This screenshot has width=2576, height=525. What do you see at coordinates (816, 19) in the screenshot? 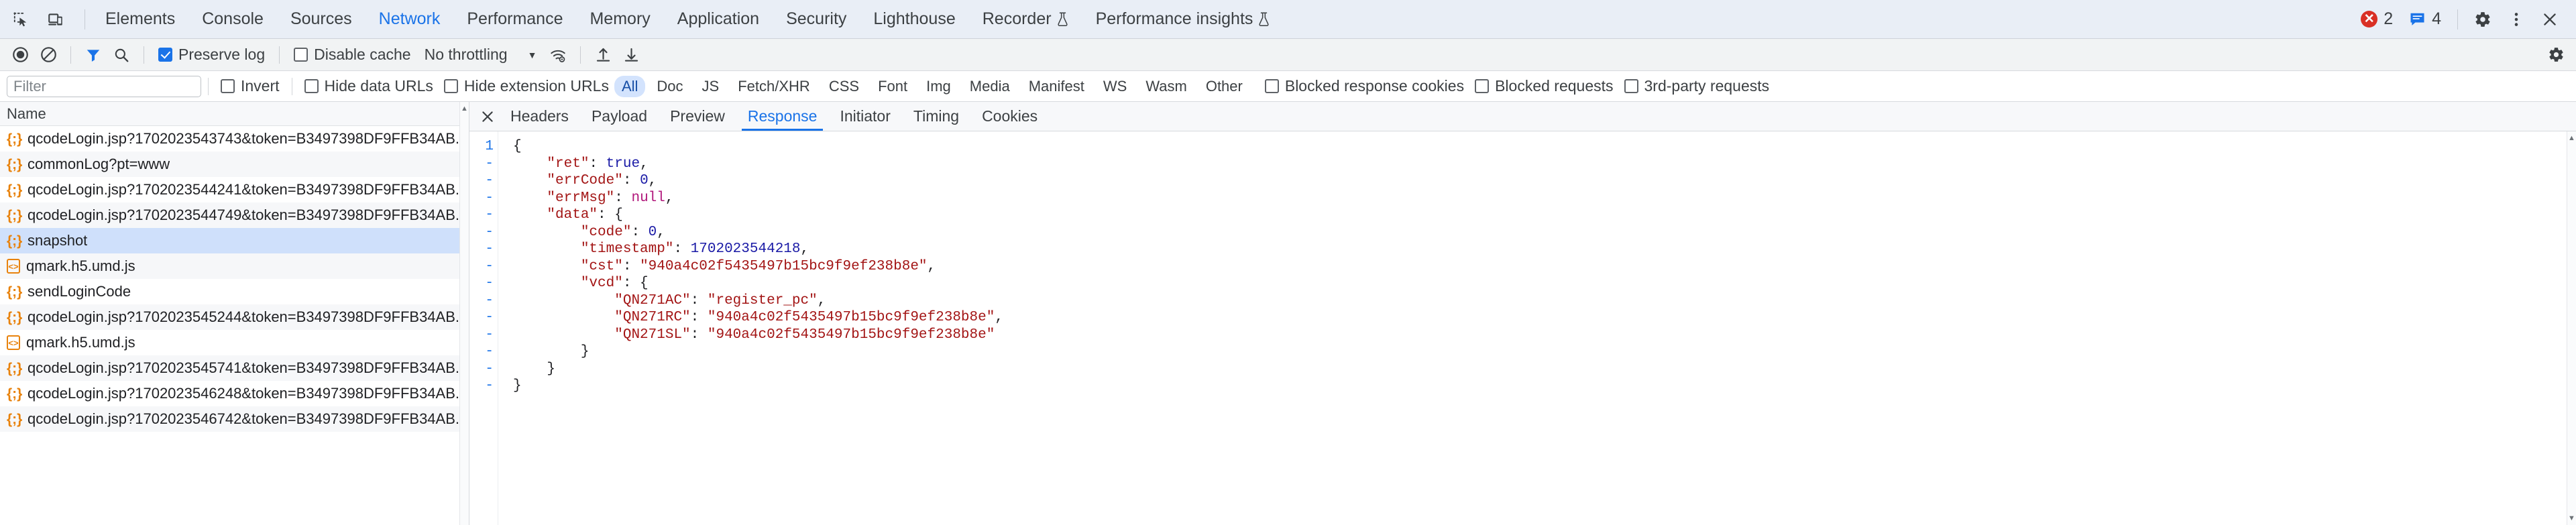
I see `tab-security: Security` at bounding box center [816, 19].